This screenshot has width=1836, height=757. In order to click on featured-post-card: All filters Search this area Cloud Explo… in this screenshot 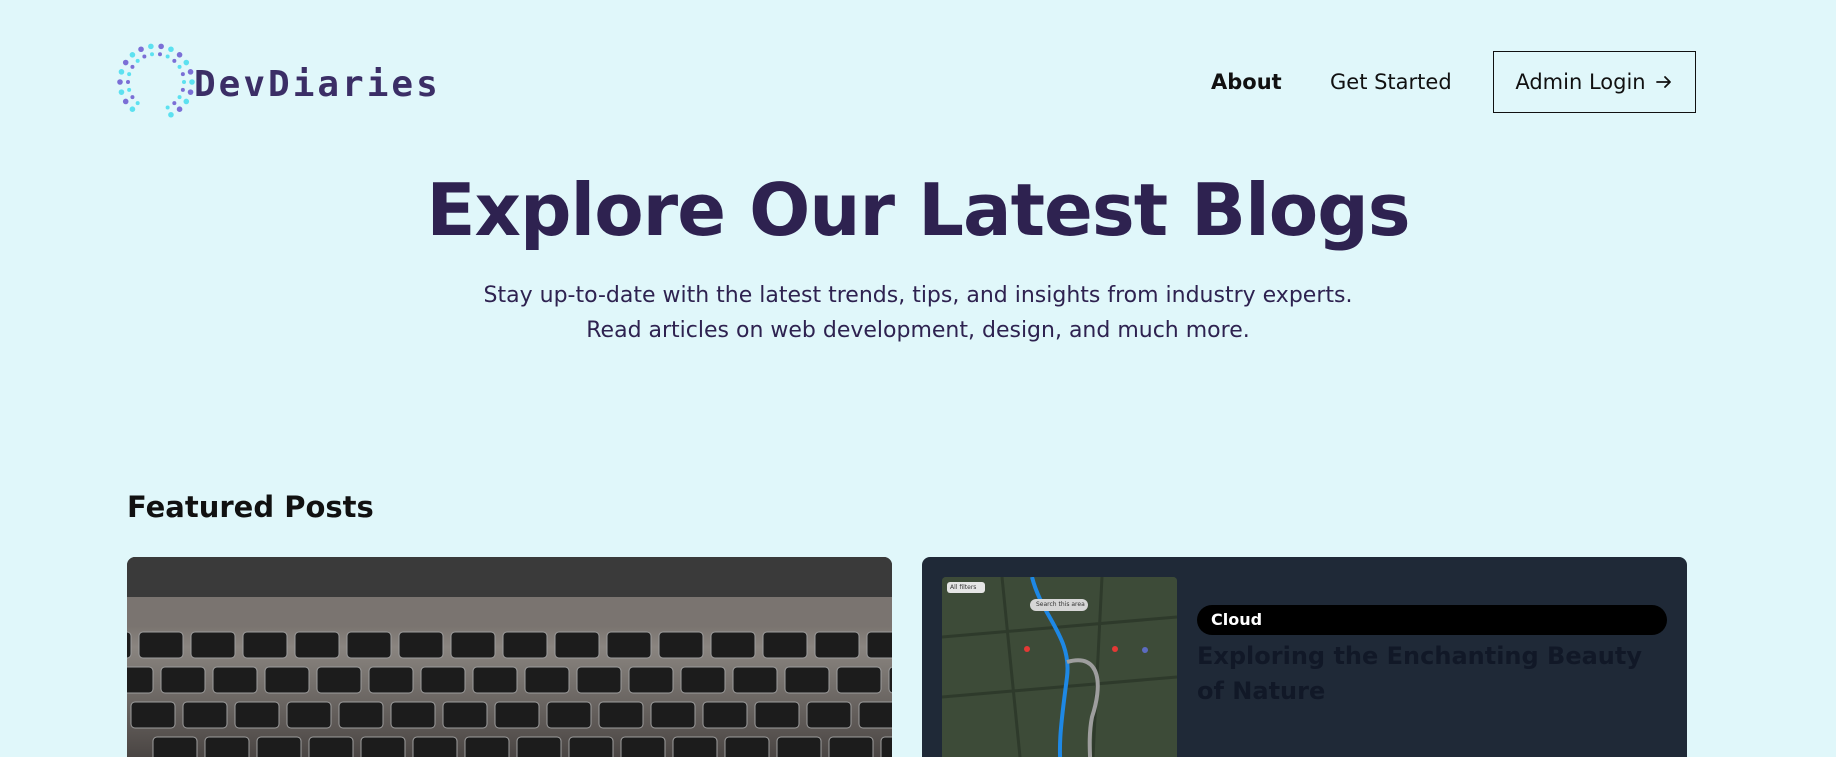, I will do `click(1304, 657)`.